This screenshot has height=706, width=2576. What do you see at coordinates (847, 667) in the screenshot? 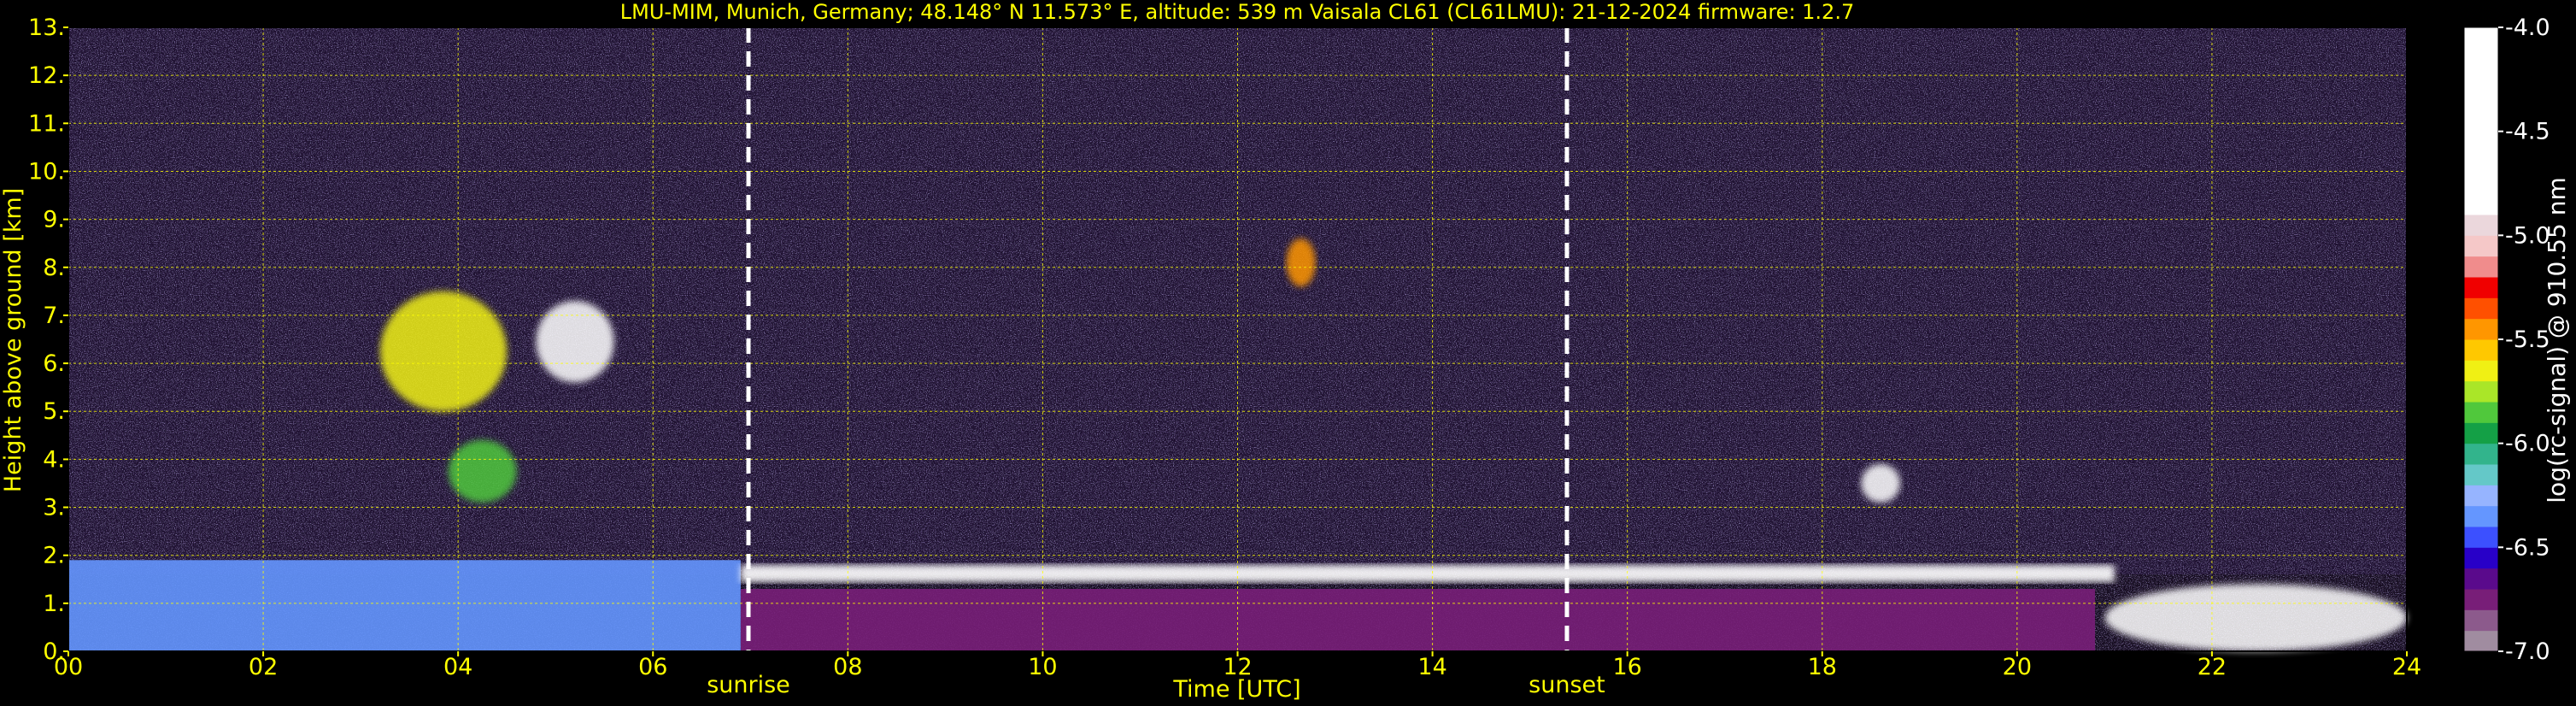
I see `x-tick-label: 08` at bounding box center [847, 667].